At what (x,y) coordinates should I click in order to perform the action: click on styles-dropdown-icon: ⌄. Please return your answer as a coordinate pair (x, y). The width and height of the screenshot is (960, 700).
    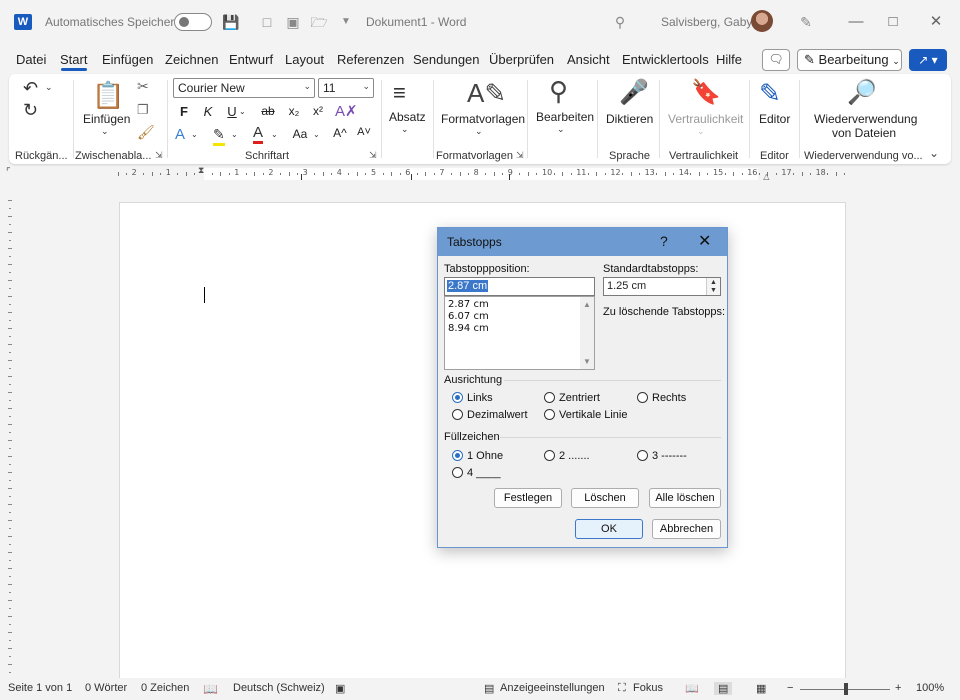
    Looking at the image, I should click on (479, 131).